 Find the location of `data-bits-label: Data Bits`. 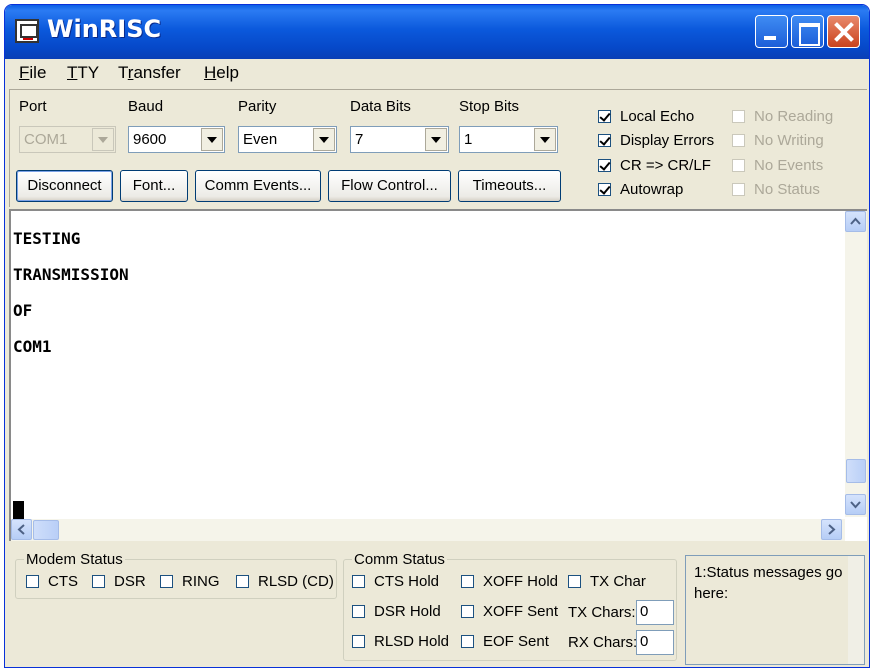

data-bits-label: Data Bits is located at coordinates (380, 106).